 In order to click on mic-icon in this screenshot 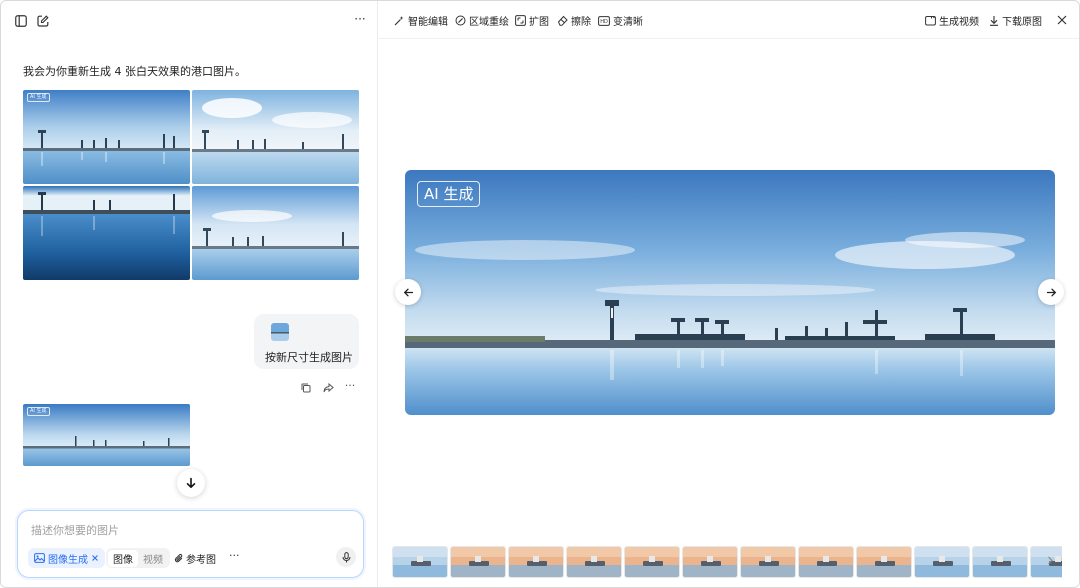, I will do `click(346, 556)`.